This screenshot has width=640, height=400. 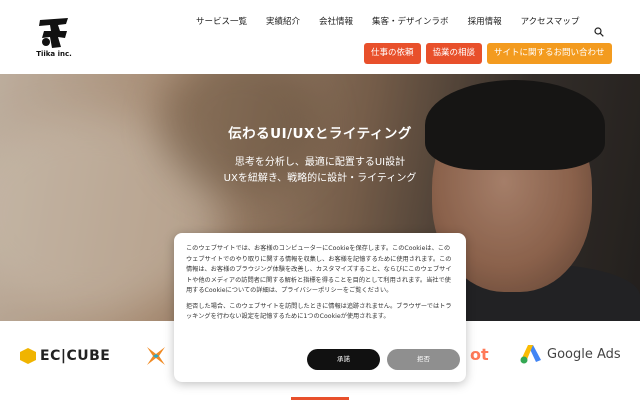 What do you see at coordinates (530, 354) in the screenshot?
I see `google-ads-icon` at bounding box center [530, 354].